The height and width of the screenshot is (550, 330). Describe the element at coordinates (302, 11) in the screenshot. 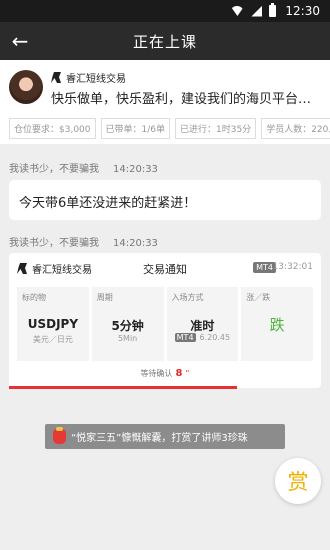

I see `status-time: 12:30` at that location.